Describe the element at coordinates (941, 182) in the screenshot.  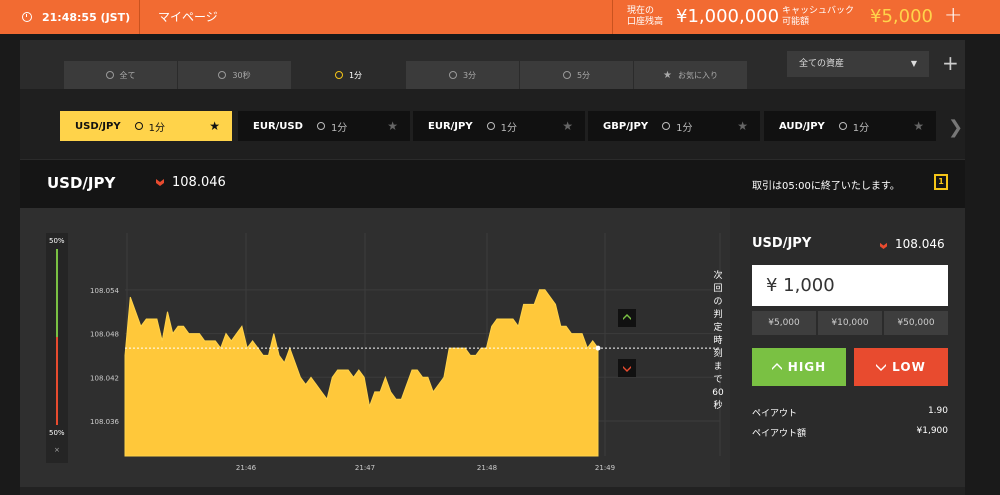
I see `chart-type-icon: 1` at that location.